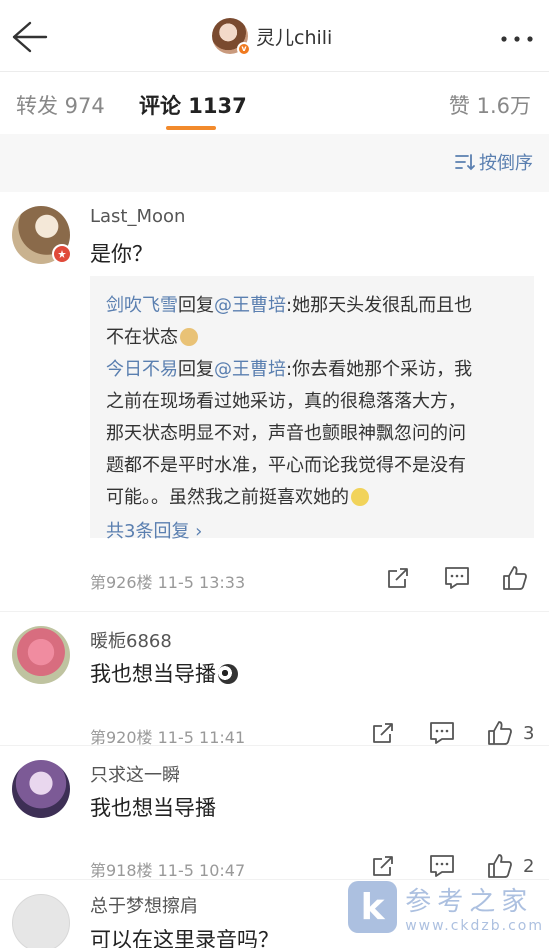  What do you see at coordinates (286, 433) in the screenshot?
I see `reply-text-line: 那天状态明显不对，声音也颤眼神飘忽问的问` at bounding box center [286, 433].